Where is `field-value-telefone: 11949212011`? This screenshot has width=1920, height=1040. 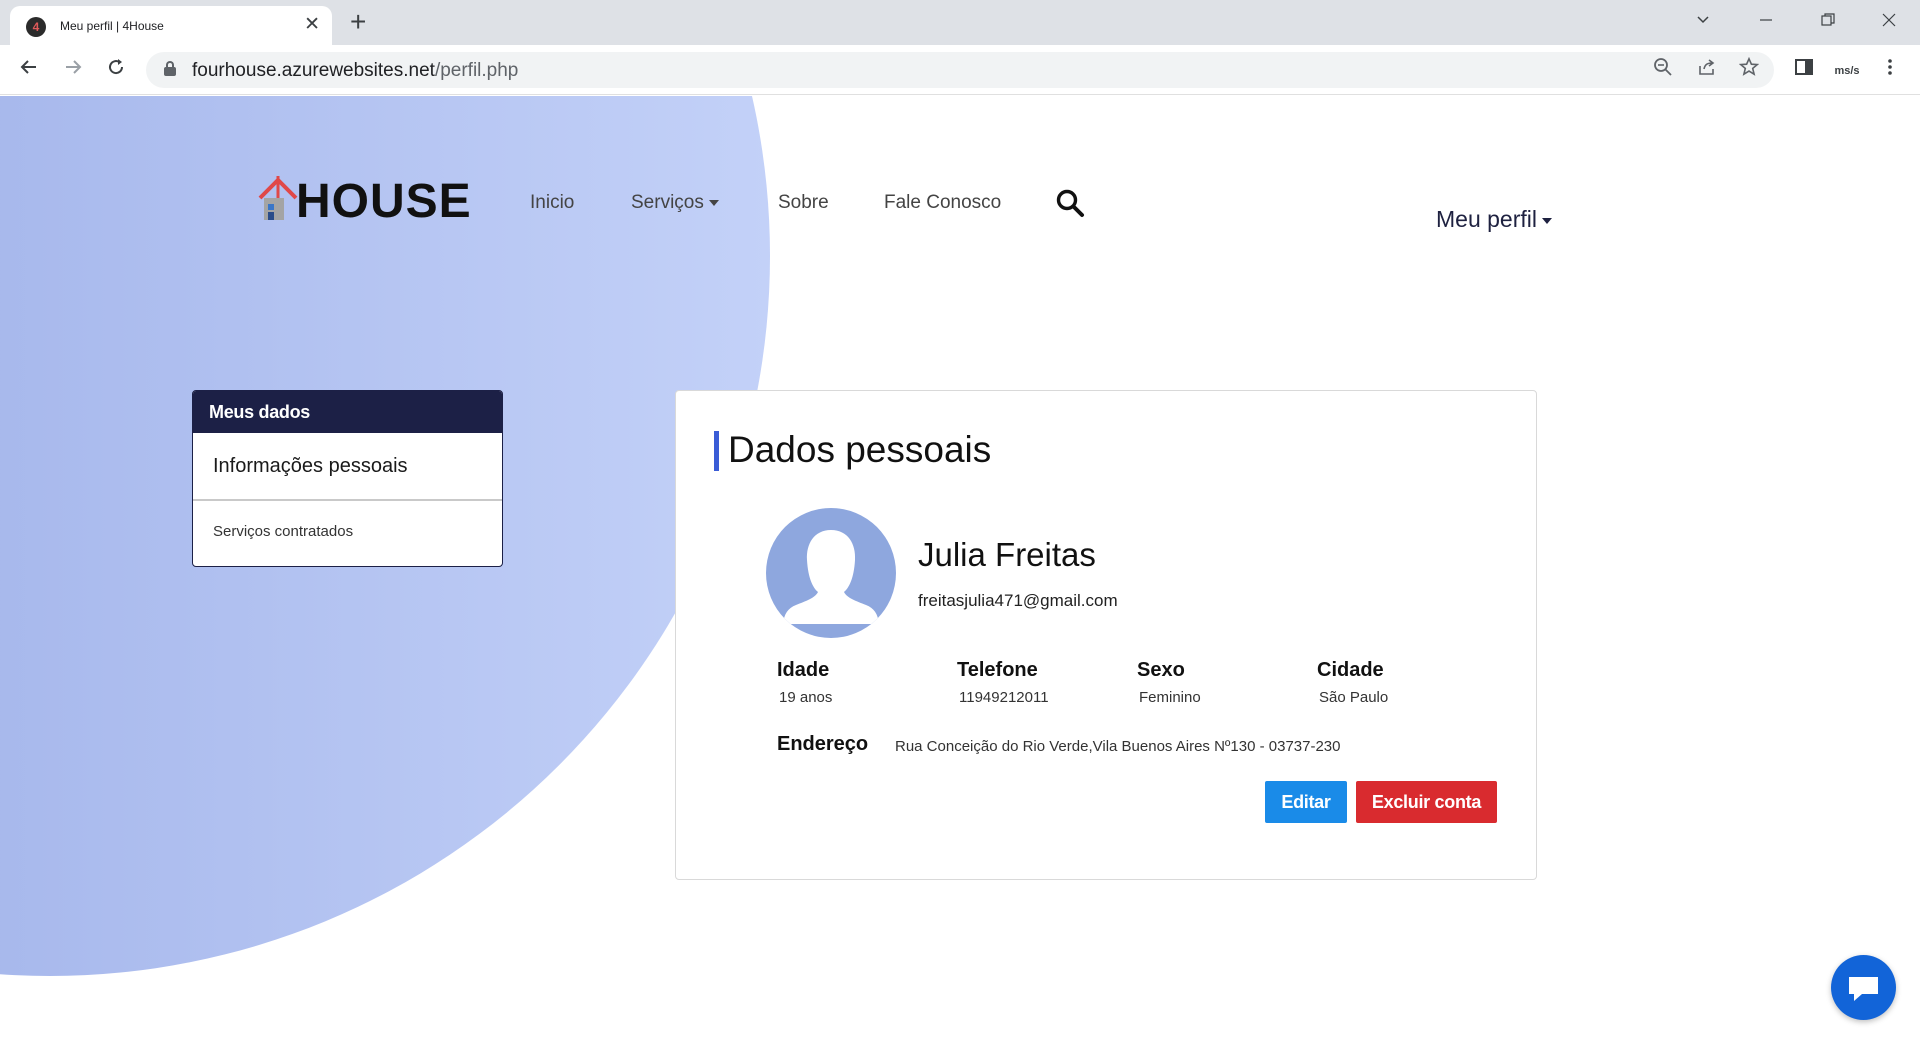 field-value-telefone: 11949212011 is located at coordinates (1004, 697).